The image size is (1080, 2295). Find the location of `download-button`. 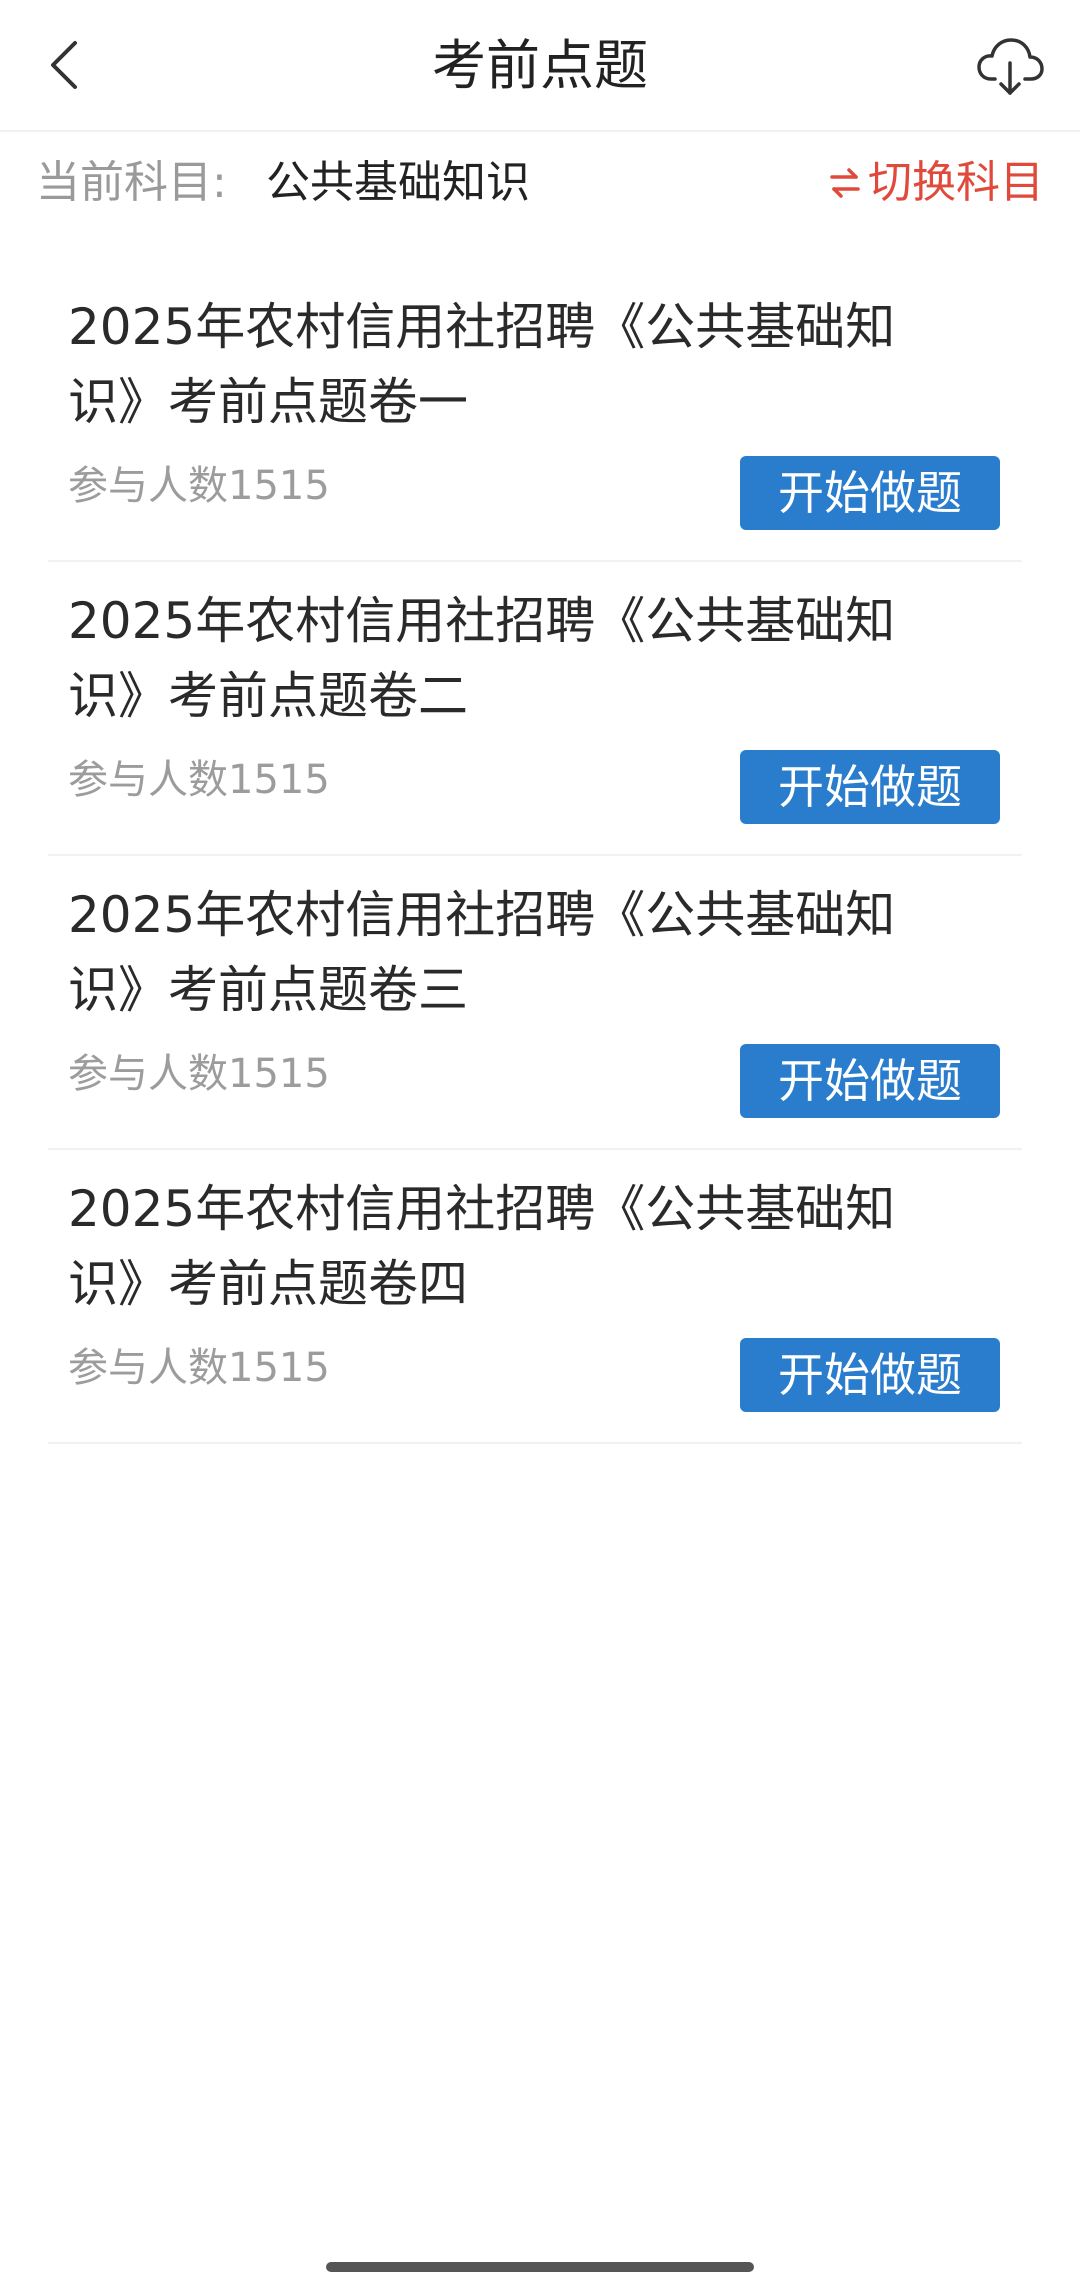

download-button is located at coordinates (1010, 66).